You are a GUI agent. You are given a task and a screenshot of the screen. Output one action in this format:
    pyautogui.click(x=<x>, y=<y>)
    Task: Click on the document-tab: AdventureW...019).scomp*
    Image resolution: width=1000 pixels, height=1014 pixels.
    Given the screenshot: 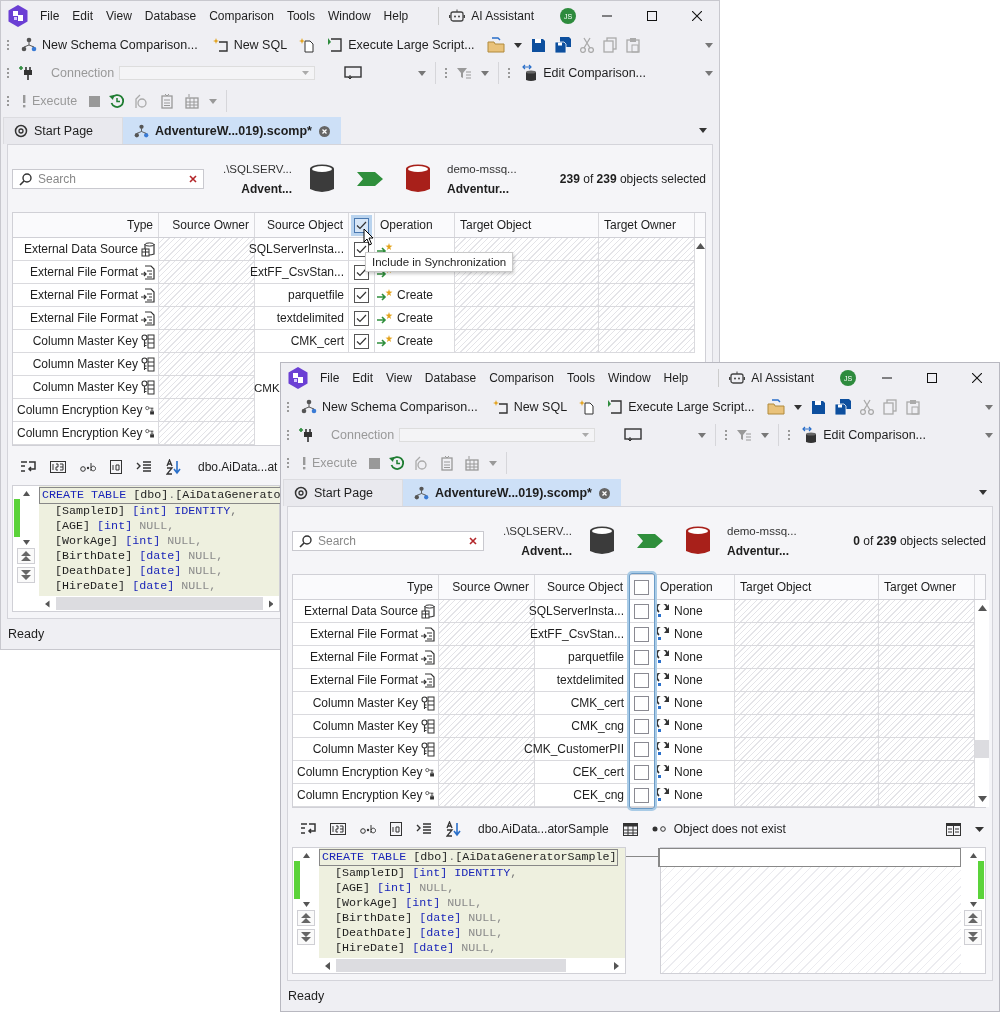 What is the action you would take?
    pyautogui.click(x=232, y=130)
    